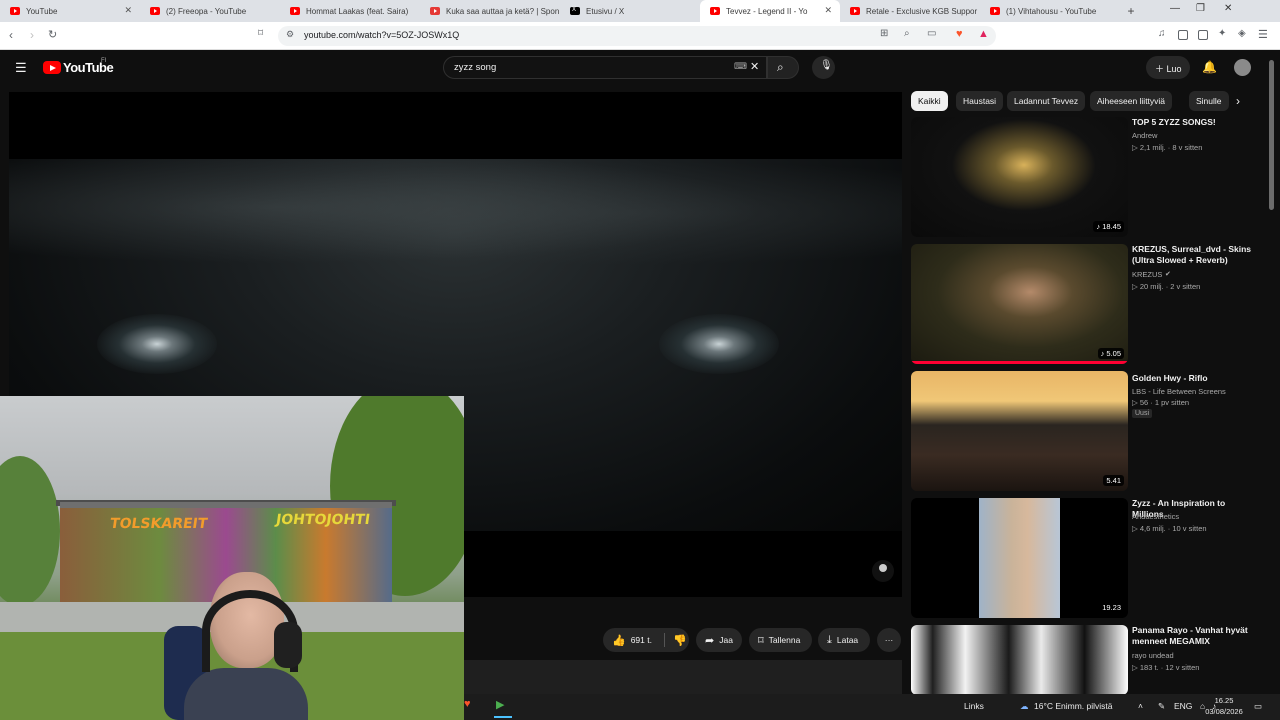 The image size is (1280, 720). What do you see at coordinates (931, 33) in the screenshot?
I see `cast-icon: ▭` at bounding box center [931, 33].